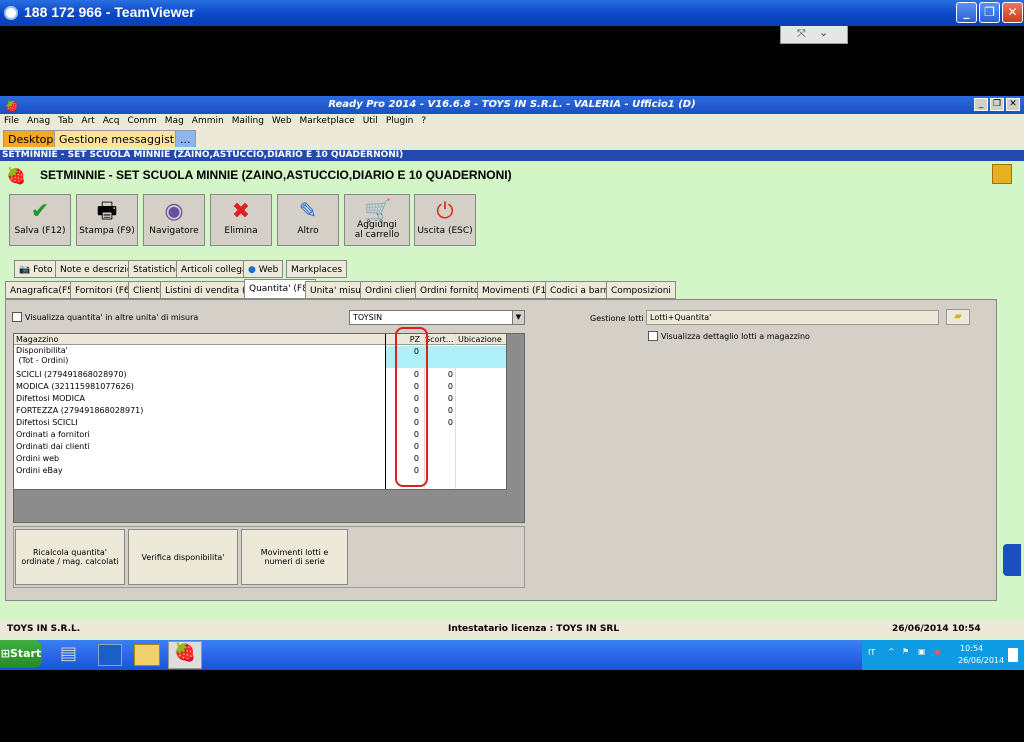 The height and width of the screenshot is (742, 1024). Describe the element at coordinates (147, 655) in the screenshot. I see `explorer-icon` at that location.